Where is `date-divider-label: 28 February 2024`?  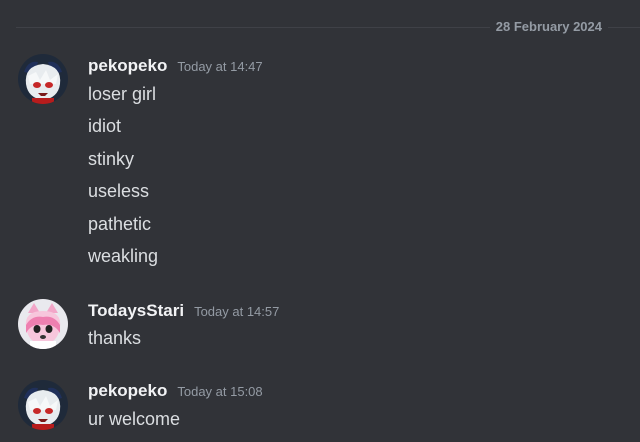 date-divider-label: 28 February 2024 is located at coordinates (548, 27).